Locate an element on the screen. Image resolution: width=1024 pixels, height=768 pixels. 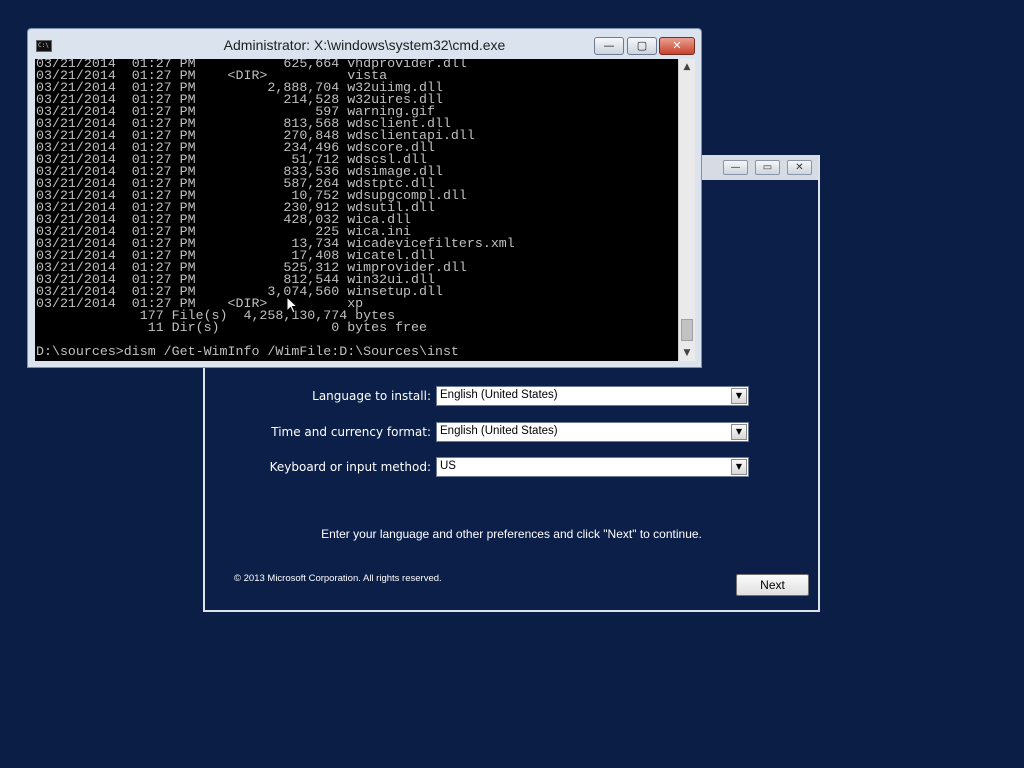
time-currency-label: Time and currency format: is located at coordinates (351, 432).